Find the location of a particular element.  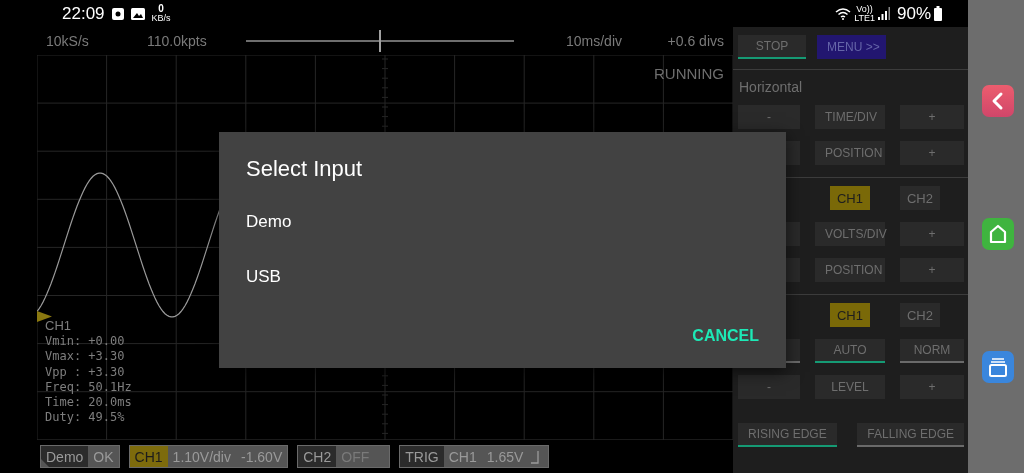

control-button: VOLTS/DIV is located at coordinates (850, 234).